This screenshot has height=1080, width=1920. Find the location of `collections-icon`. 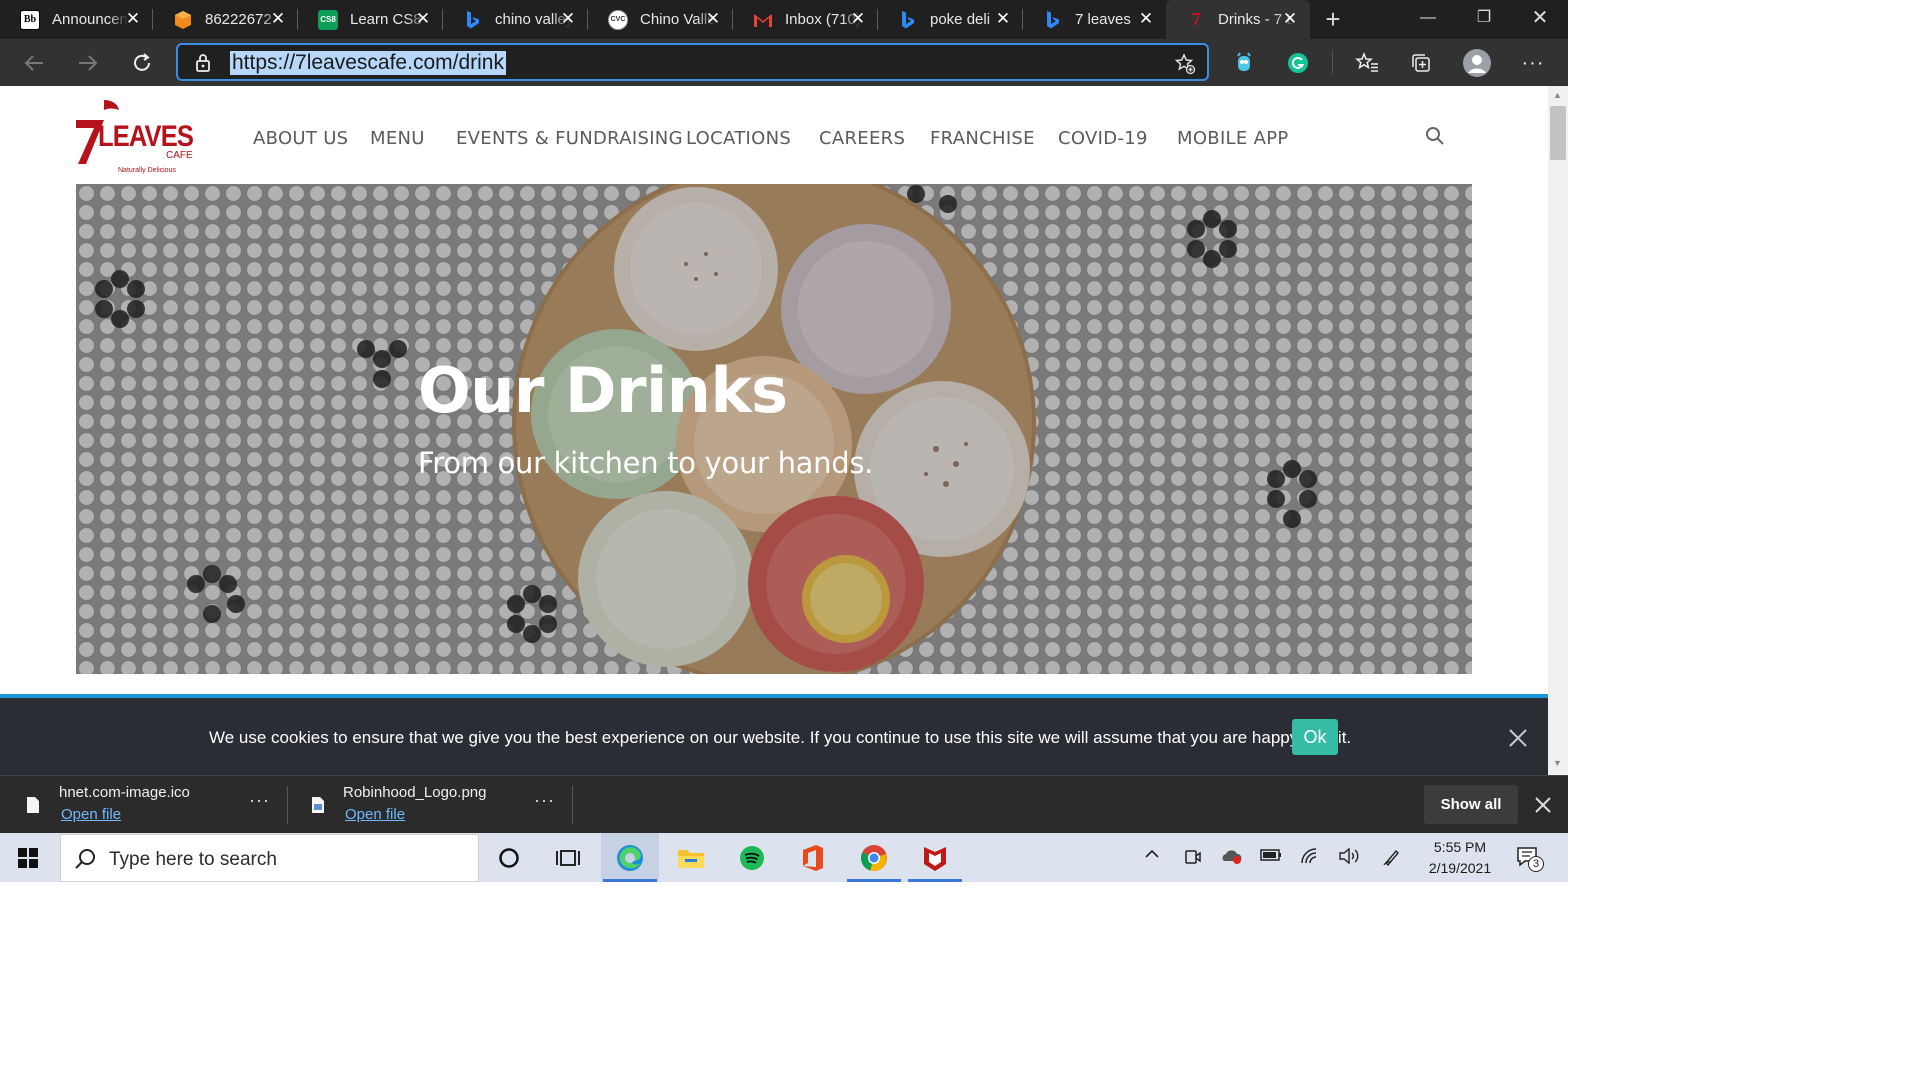

collections-icon is located at coordinates (1421, 63).